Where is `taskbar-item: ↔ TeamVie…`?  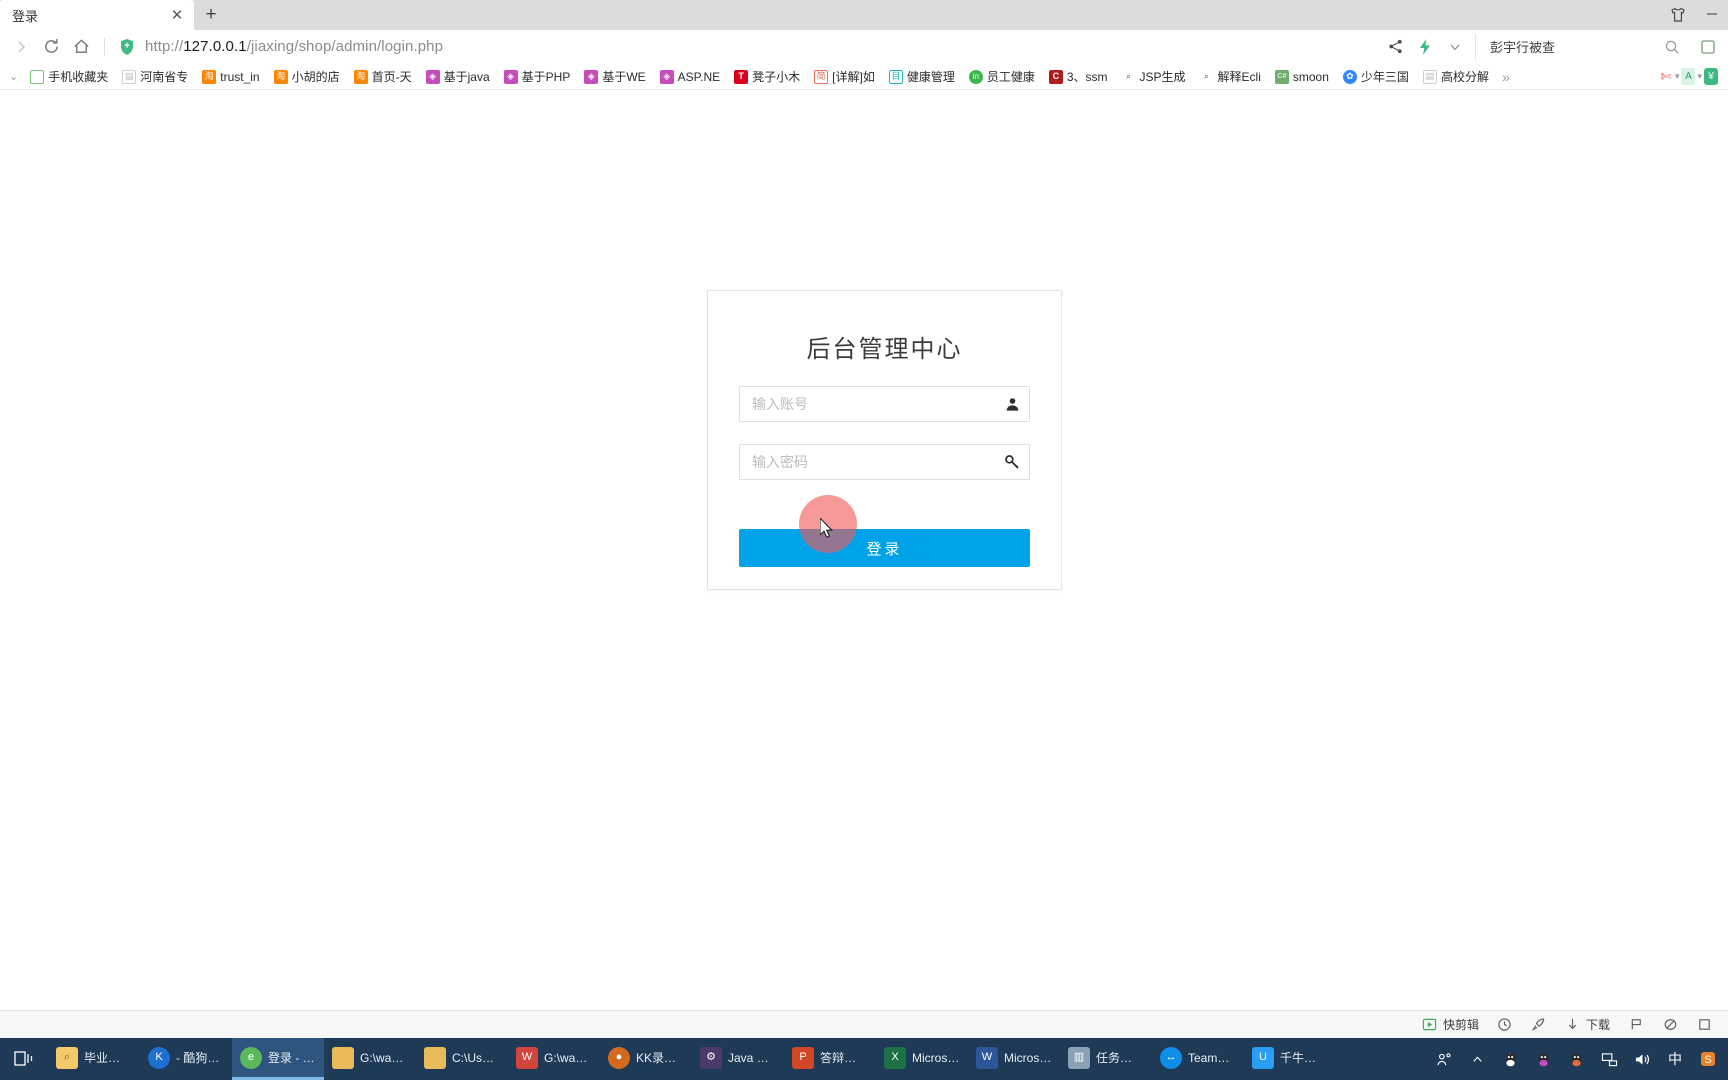
taskbar-item: ↔ TeamVie… is located at coordinates (1198, 1059).